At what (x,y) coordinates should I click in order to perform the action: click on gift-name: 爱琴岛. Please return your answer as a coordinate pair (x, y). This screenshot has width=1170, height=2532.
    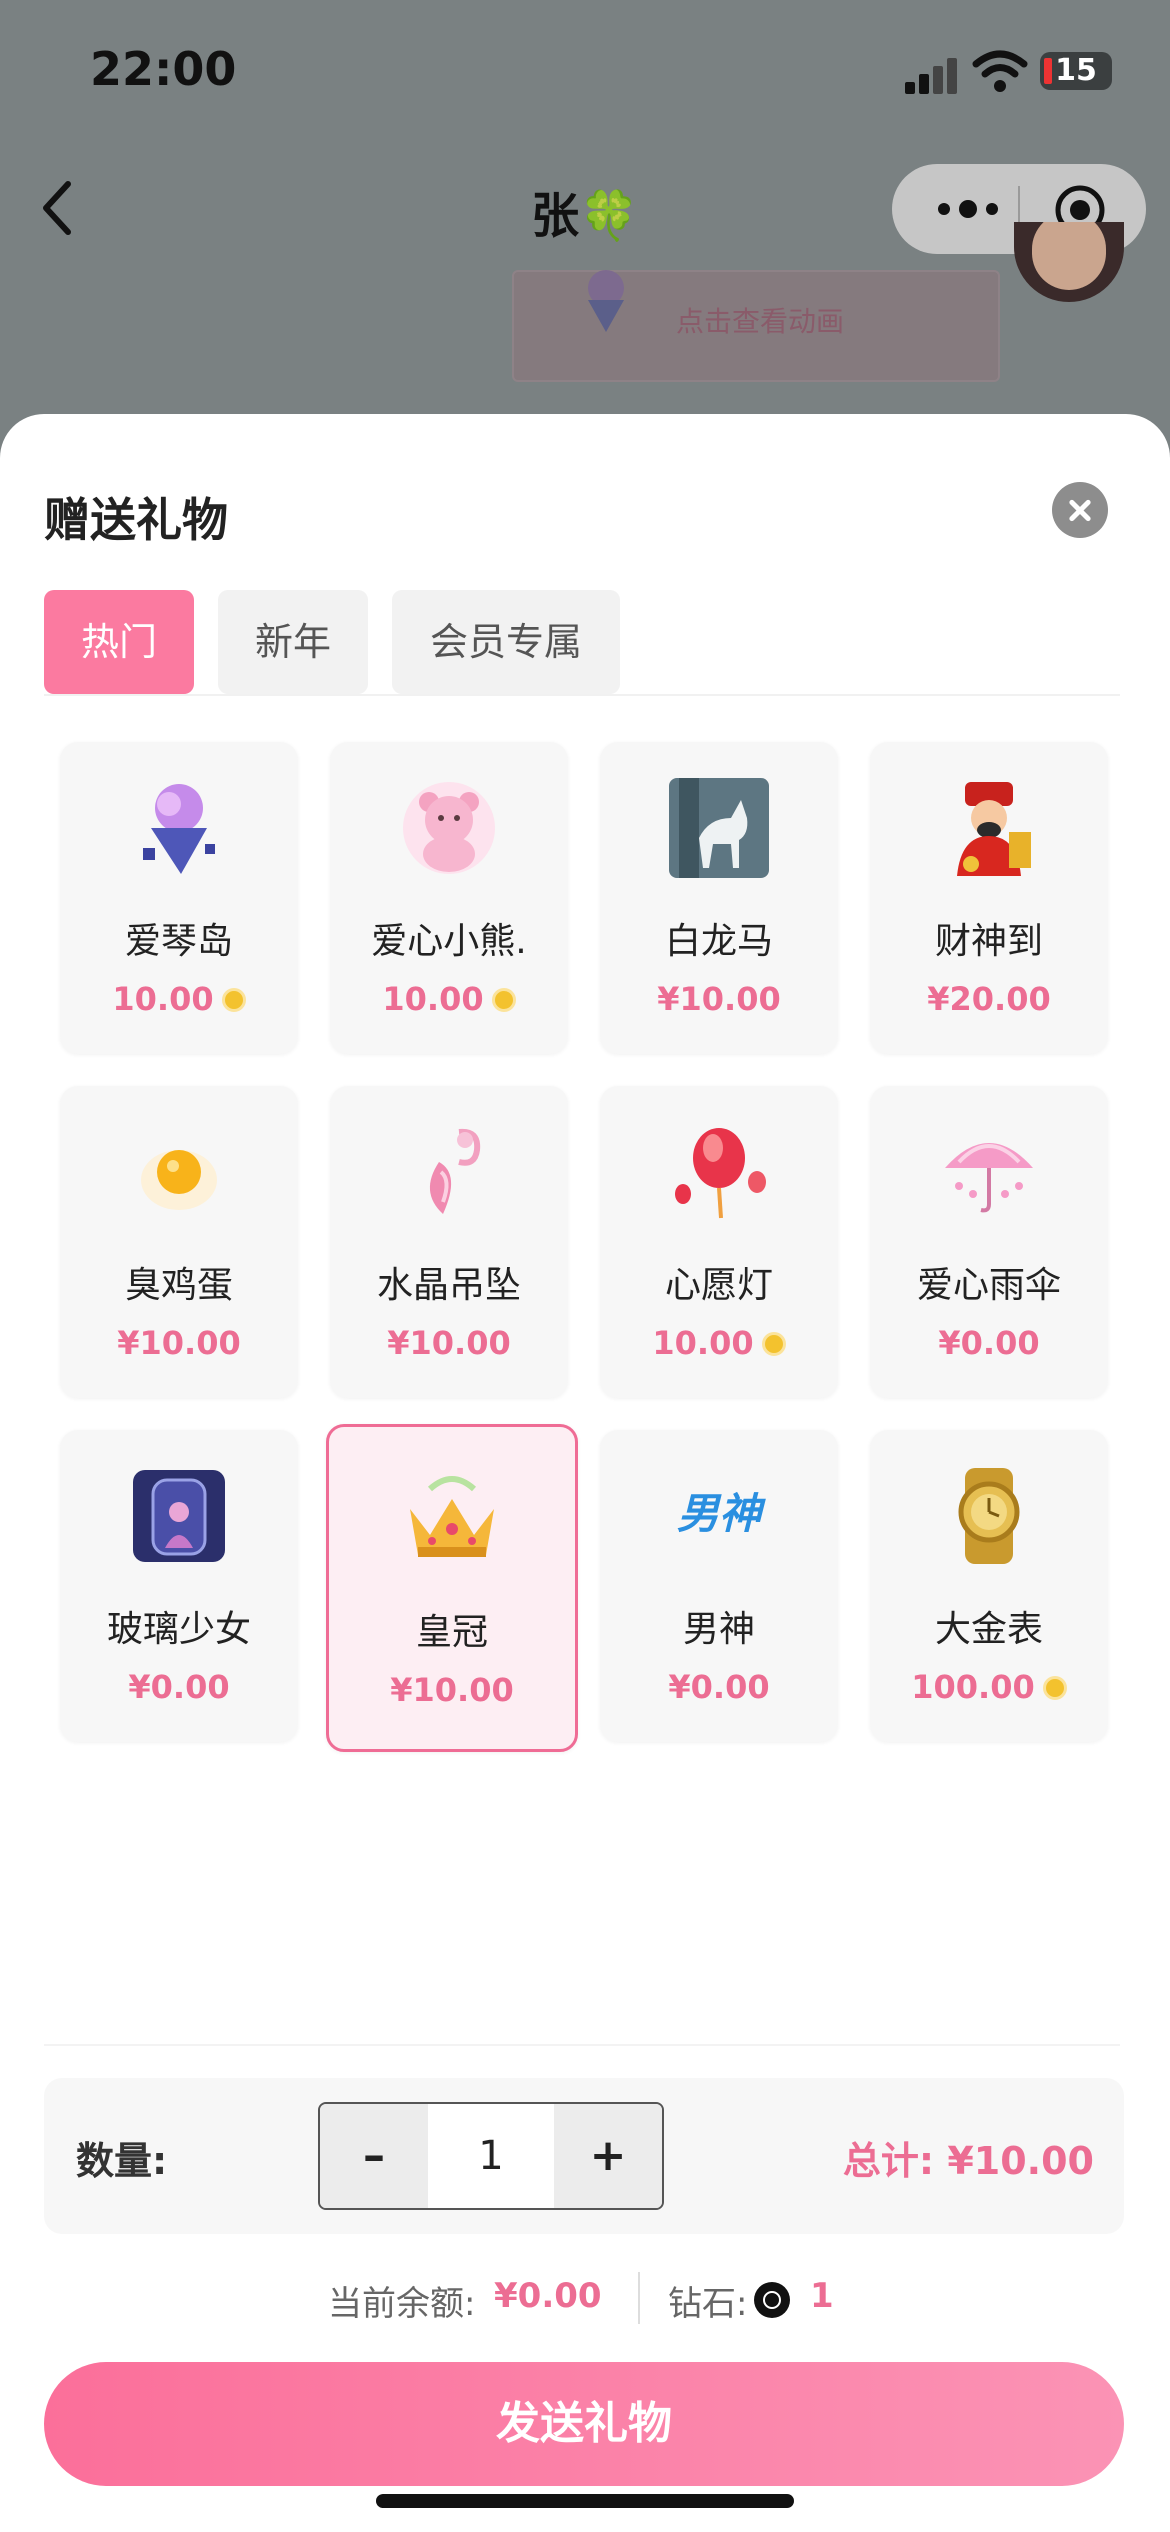
    Looking at the image, I should click on (178, 941).